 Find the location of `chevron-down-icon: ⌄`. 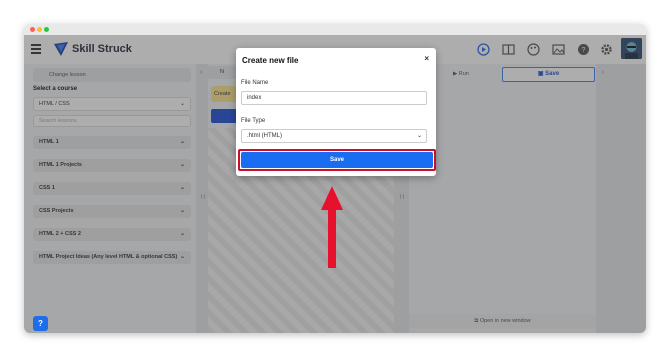

chevron-down-icon: ⌄ is located at coordinates (419, 136).